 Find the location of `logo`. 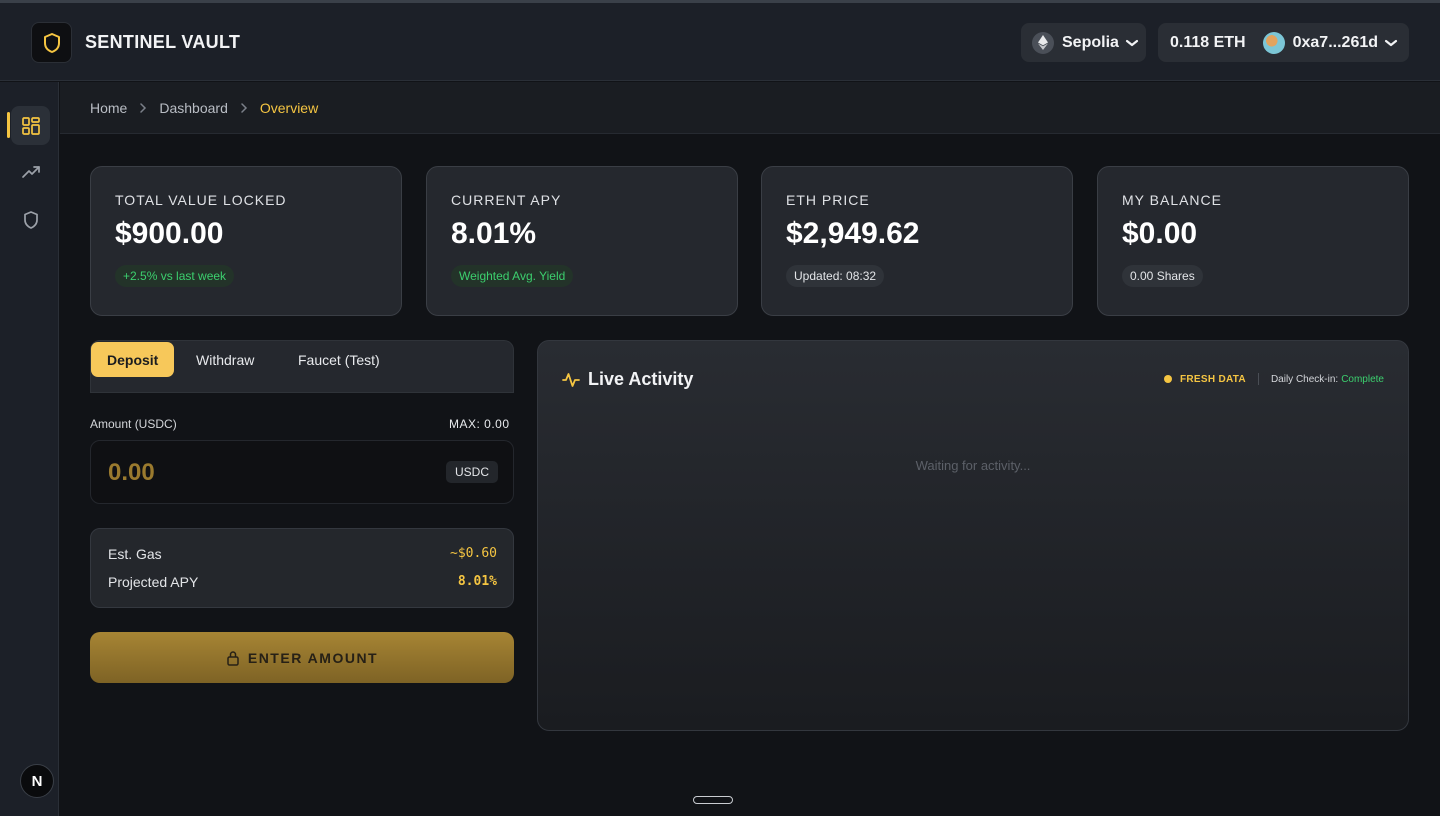

logo is located at coordinates (51, 42).